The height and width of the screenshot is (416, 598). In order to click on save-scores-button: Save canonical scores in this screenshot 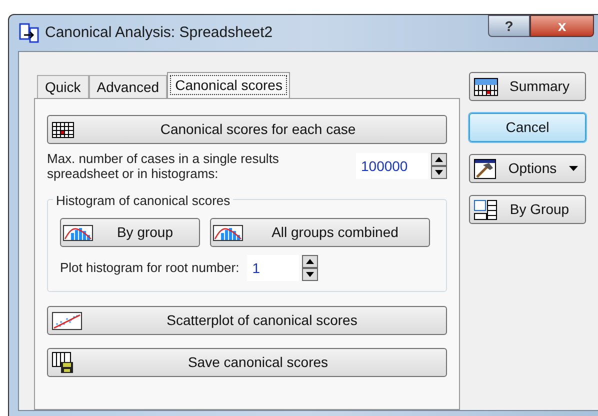, I will do `click(247, 362)`.